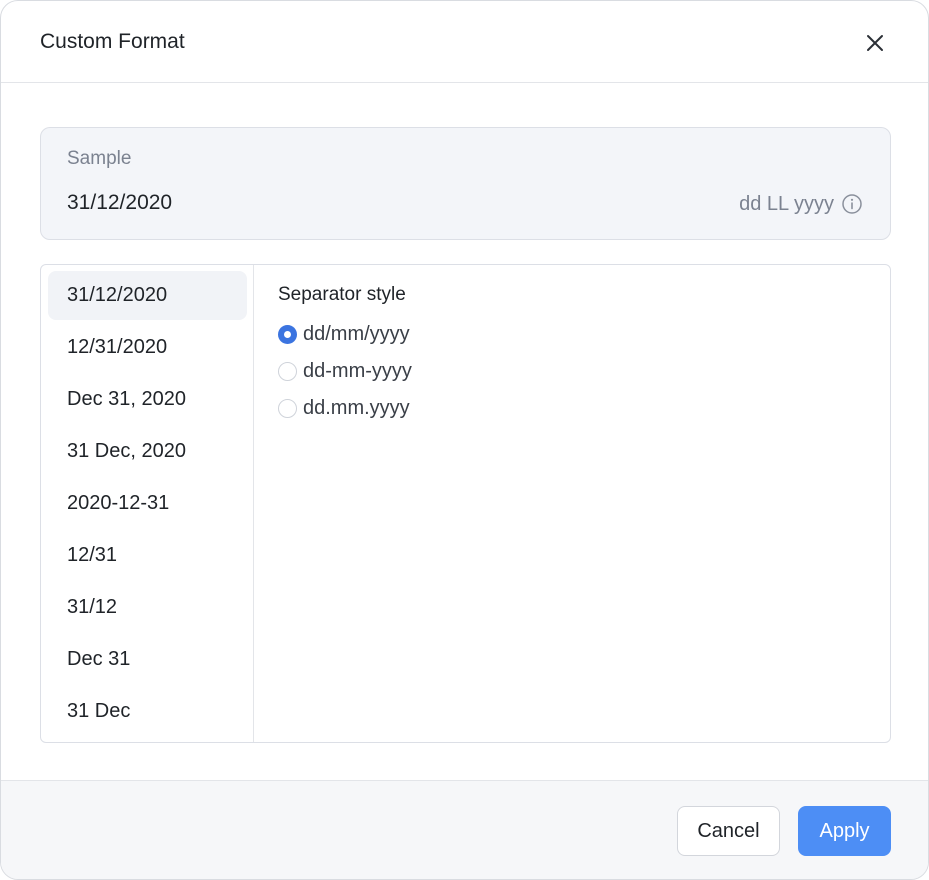 The image size is (929, 880). I want to click on format-list-item: 12/31, so click(147, 555).